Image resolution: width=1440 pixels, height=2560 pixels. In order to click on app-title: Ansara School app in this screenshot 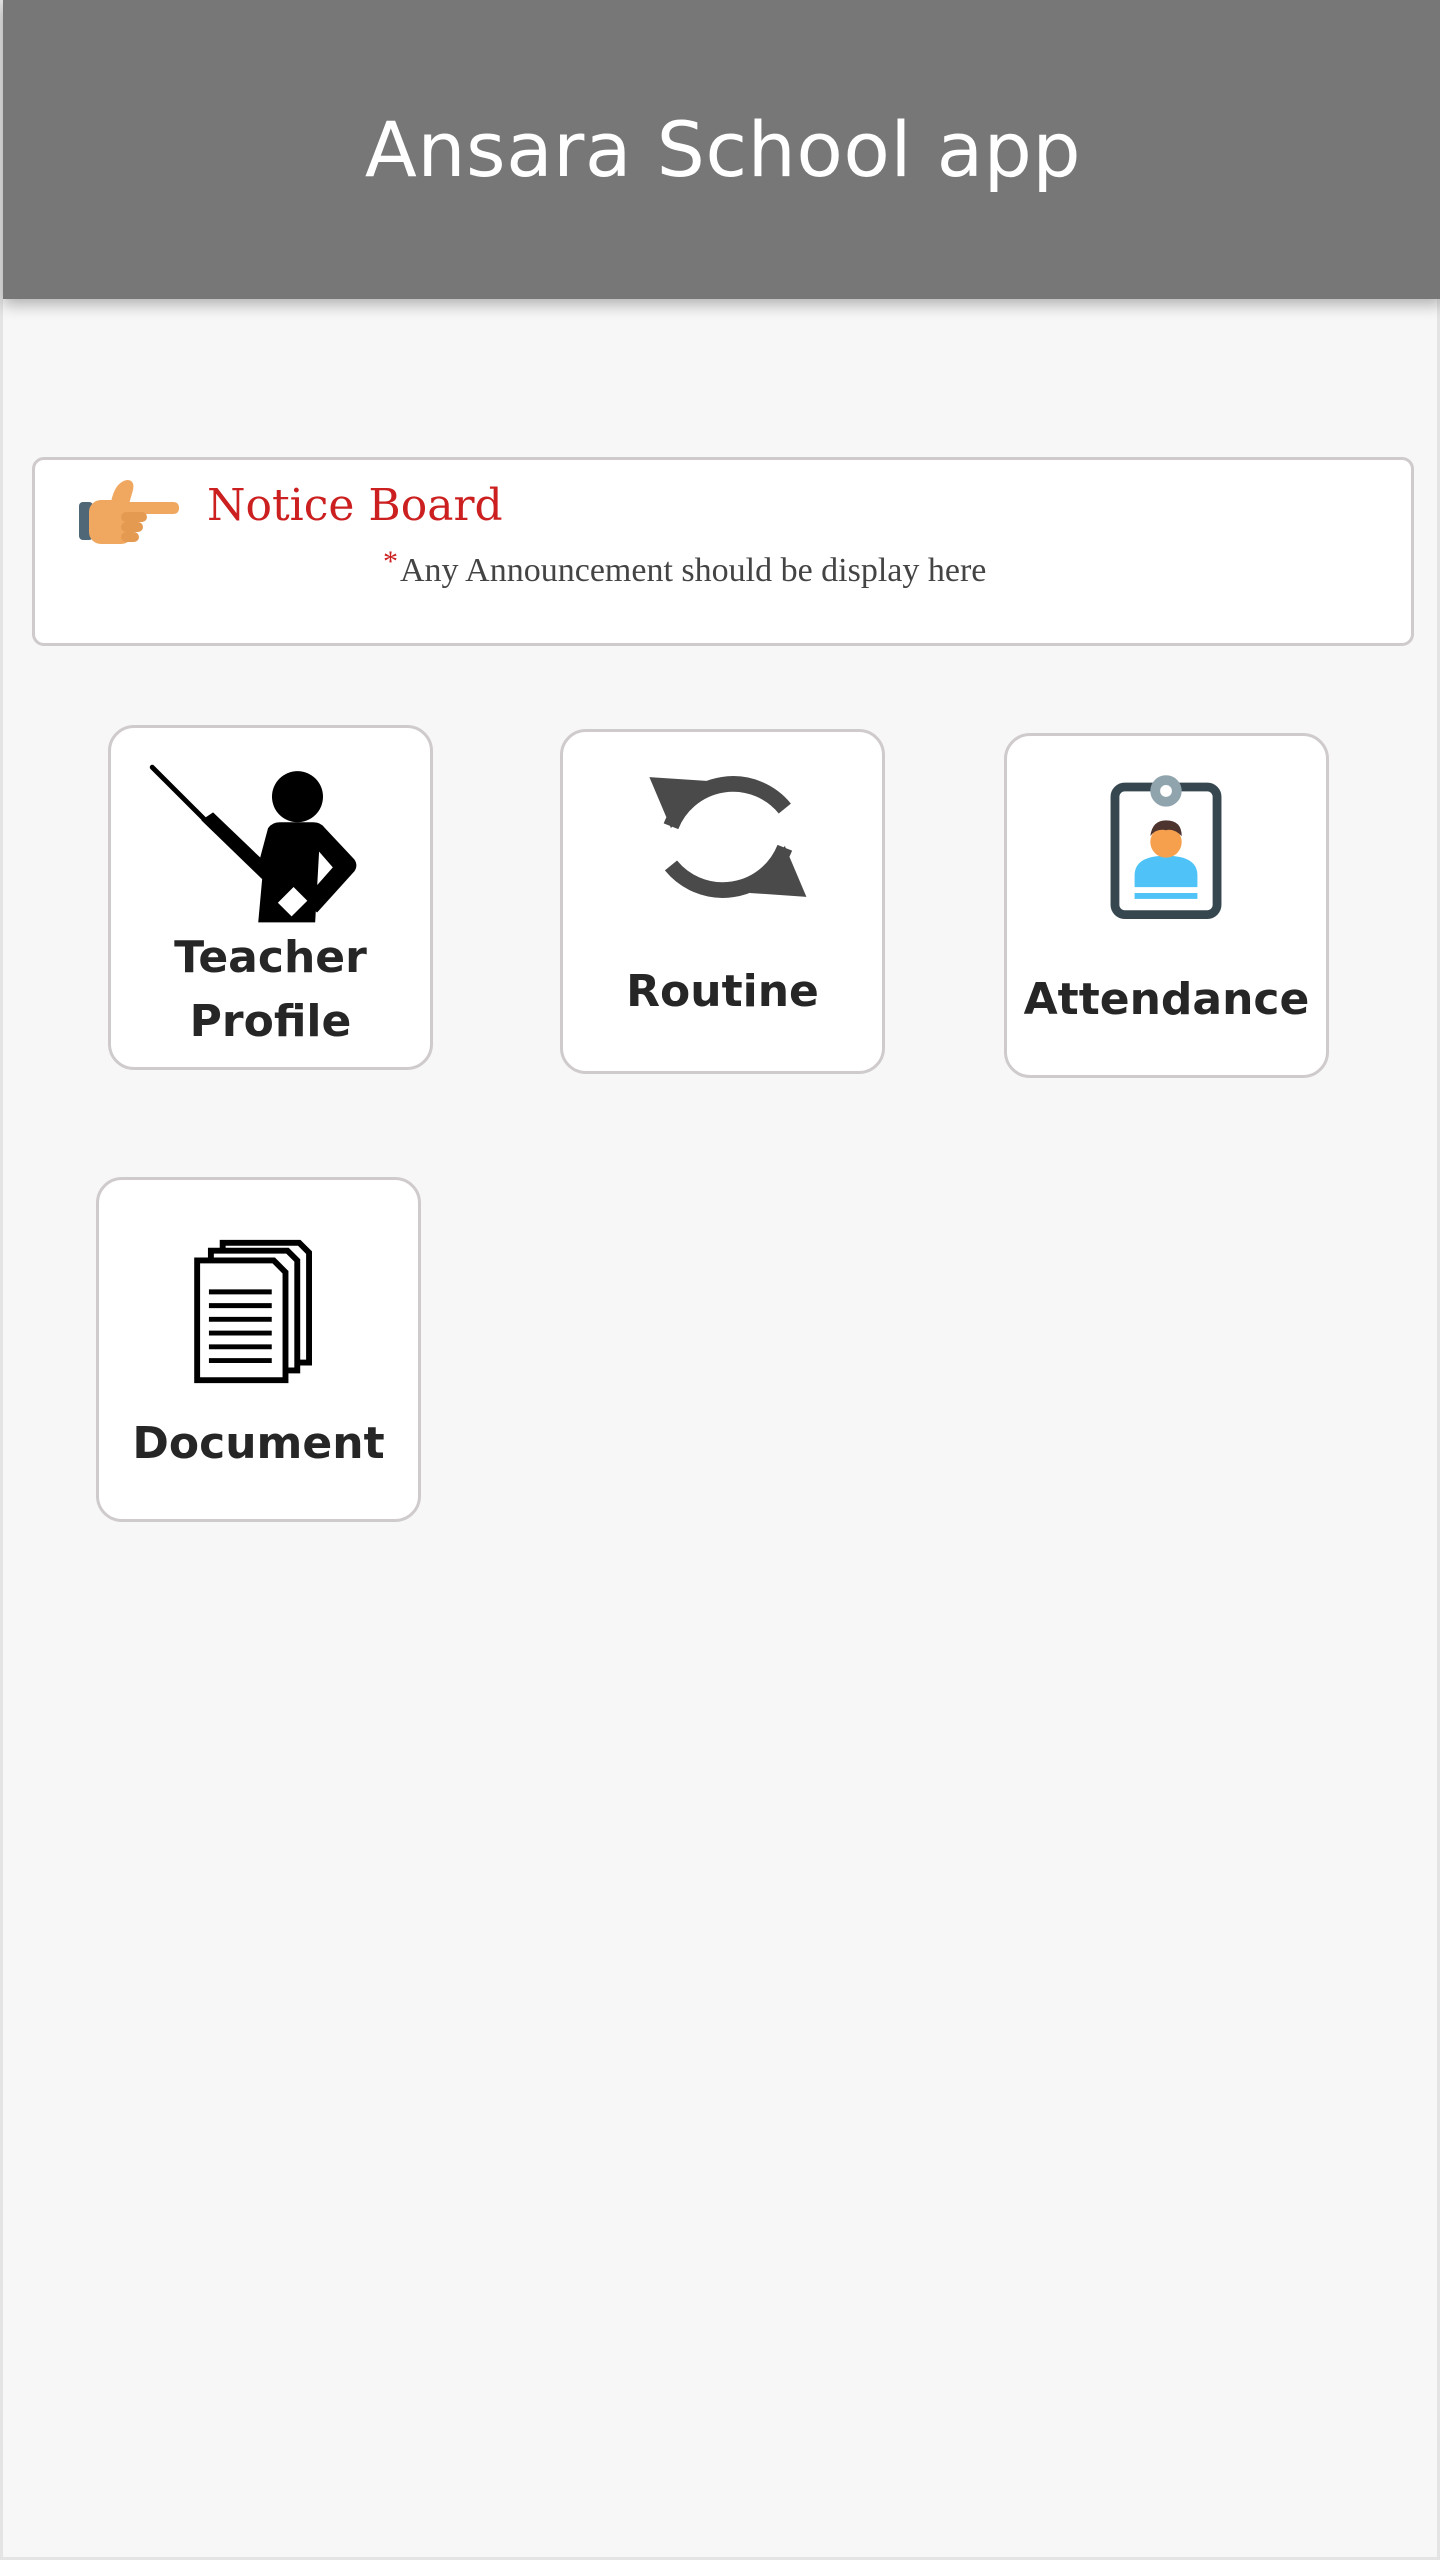, I will do `click(723, 149)`.